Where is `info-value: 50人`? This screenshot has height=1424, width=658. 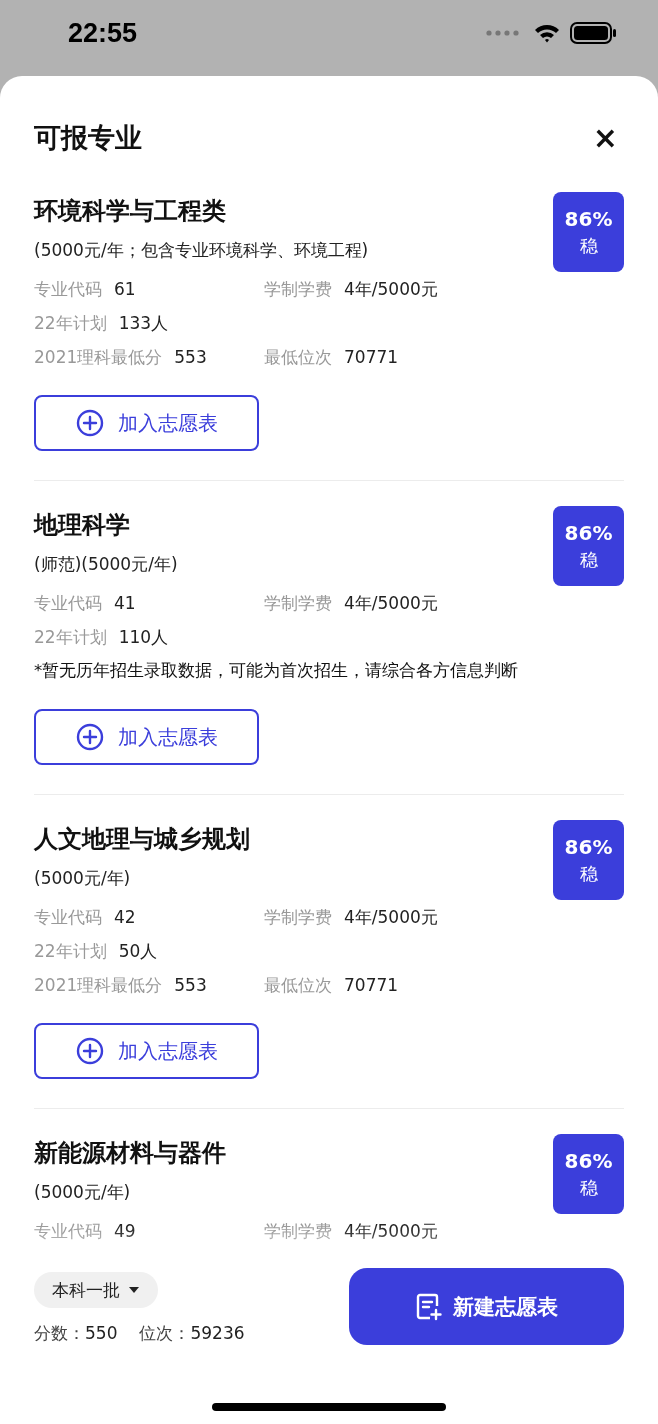 info-value: 50人 is located at coordinates (138, 951).